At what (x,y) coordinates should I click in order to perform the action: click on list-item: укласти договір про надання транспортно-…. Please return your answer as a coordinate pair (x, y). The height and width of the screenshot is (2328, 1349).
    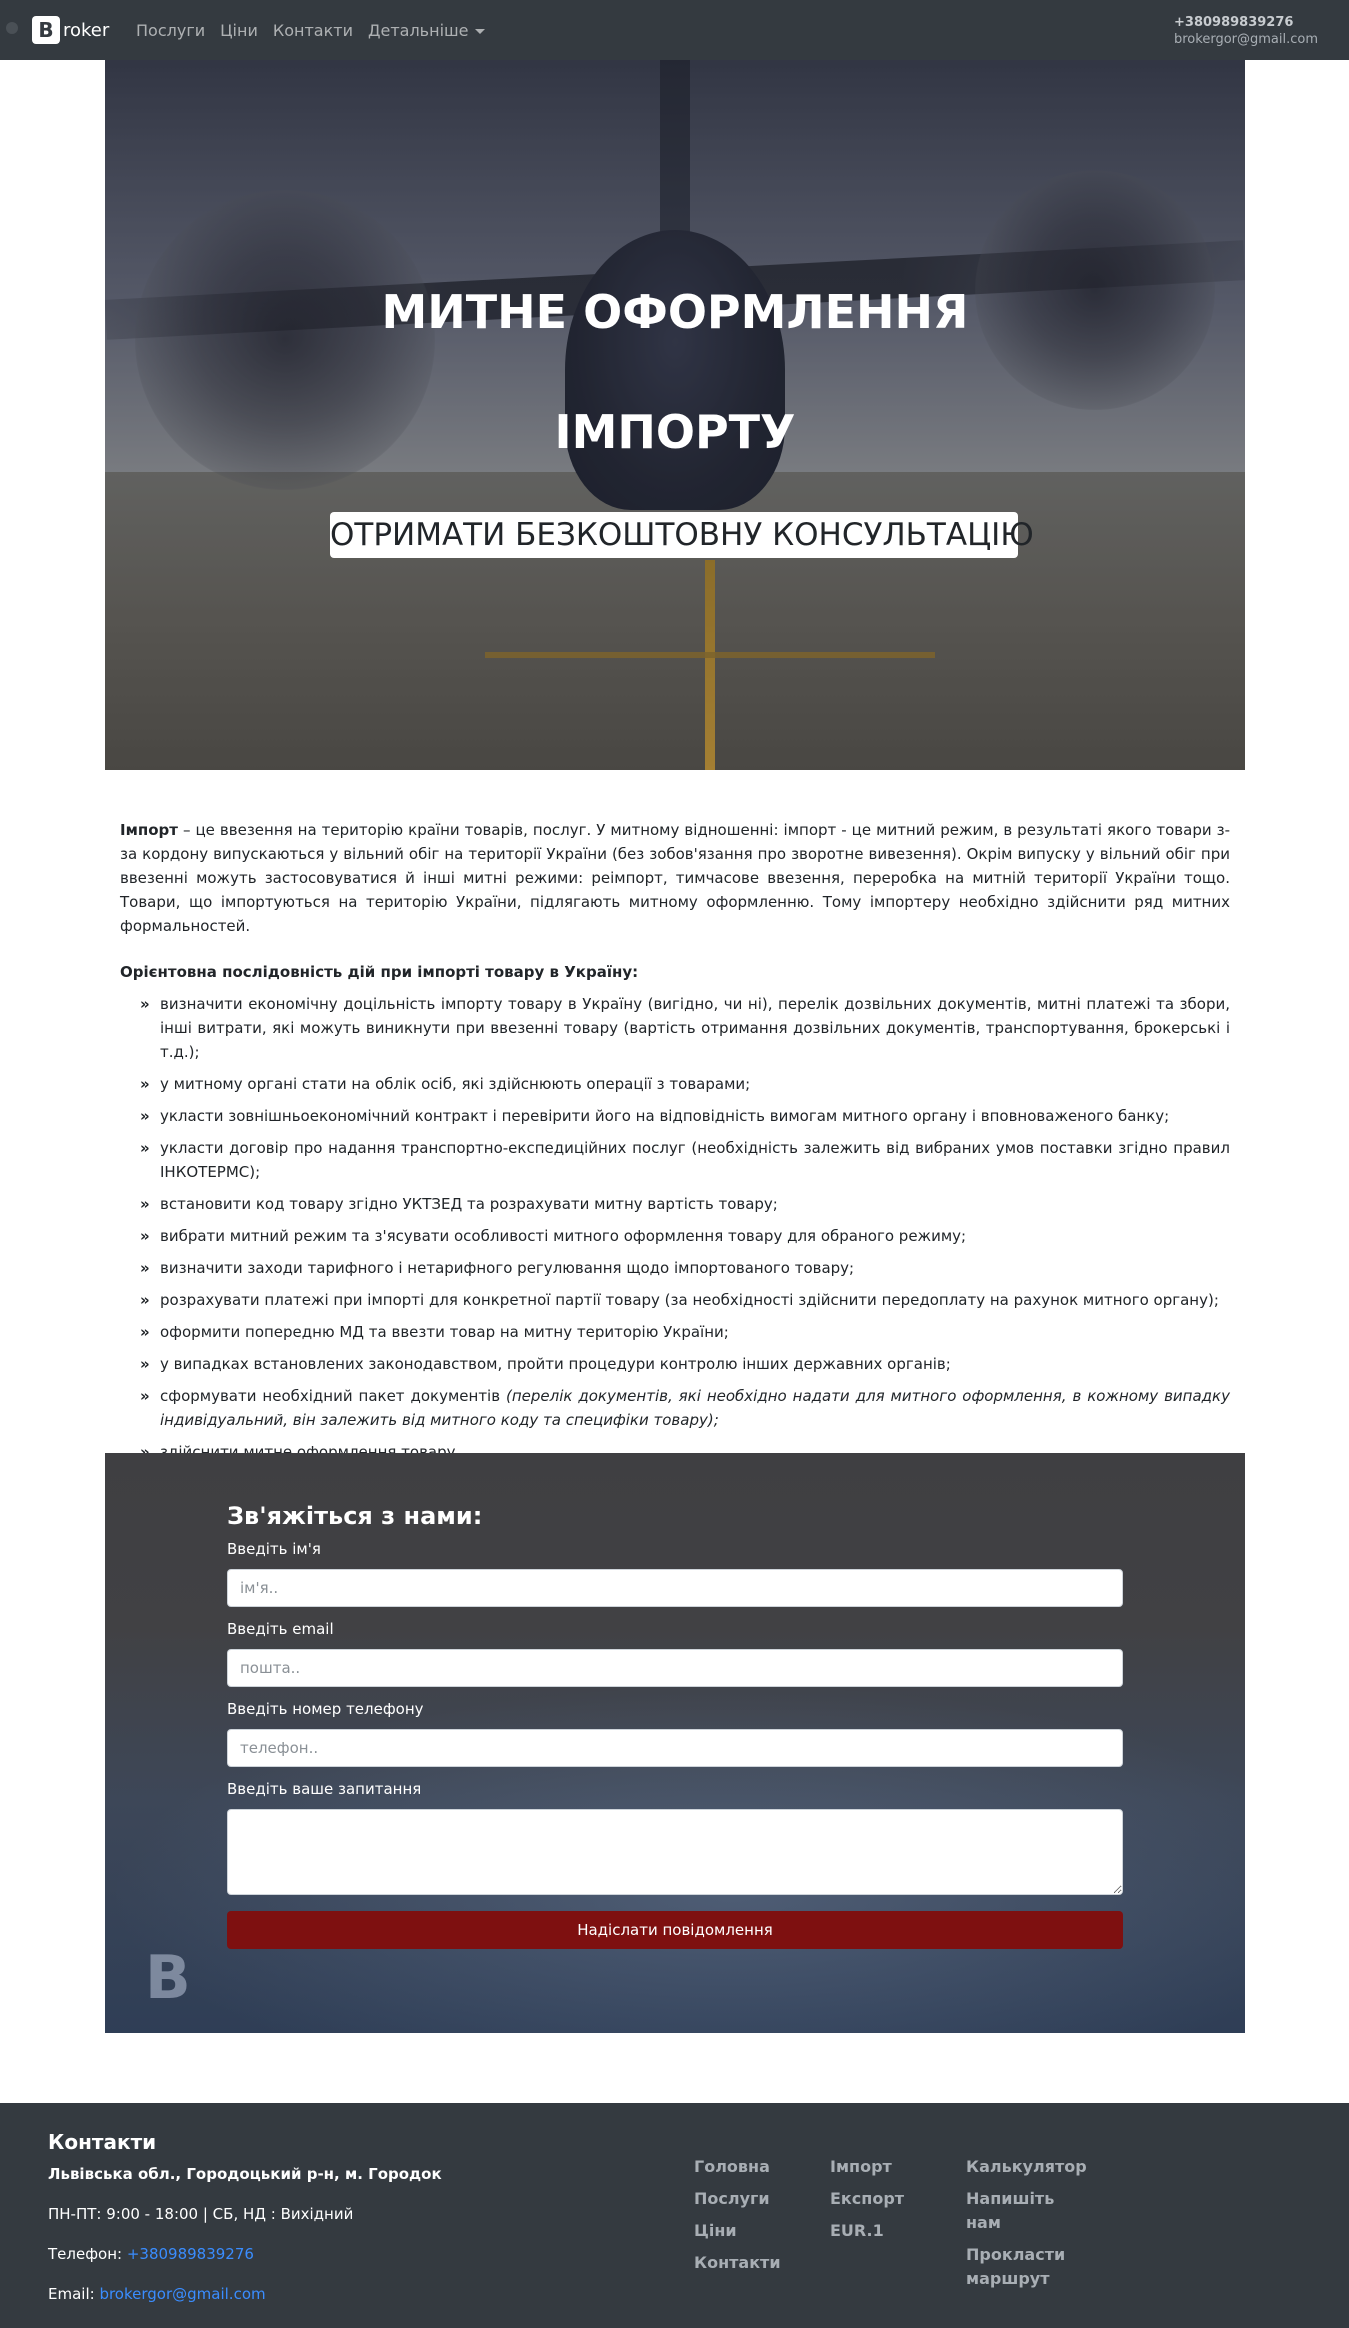
    Looking at the image, I should click on (685, 1160).